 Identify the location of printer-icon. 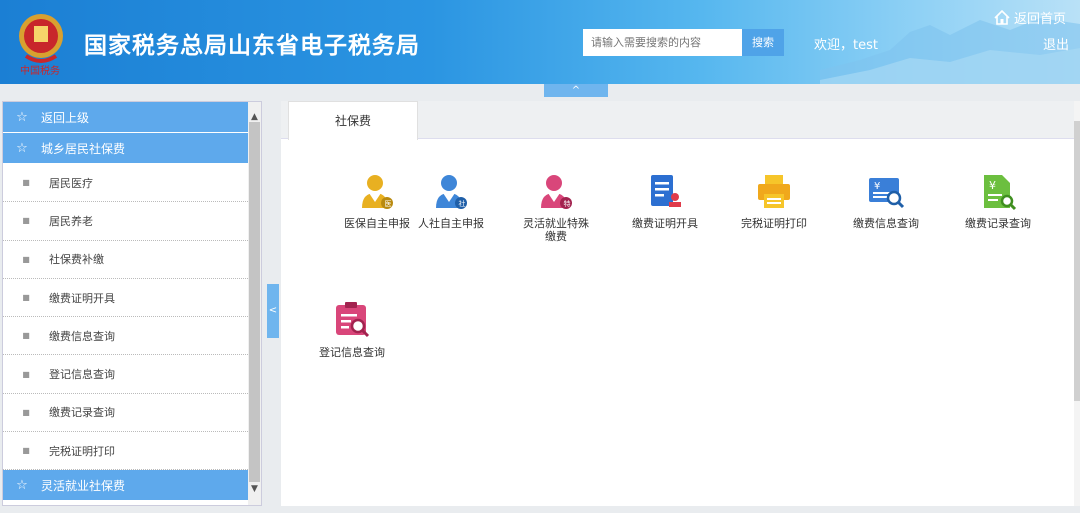
(774, 191).